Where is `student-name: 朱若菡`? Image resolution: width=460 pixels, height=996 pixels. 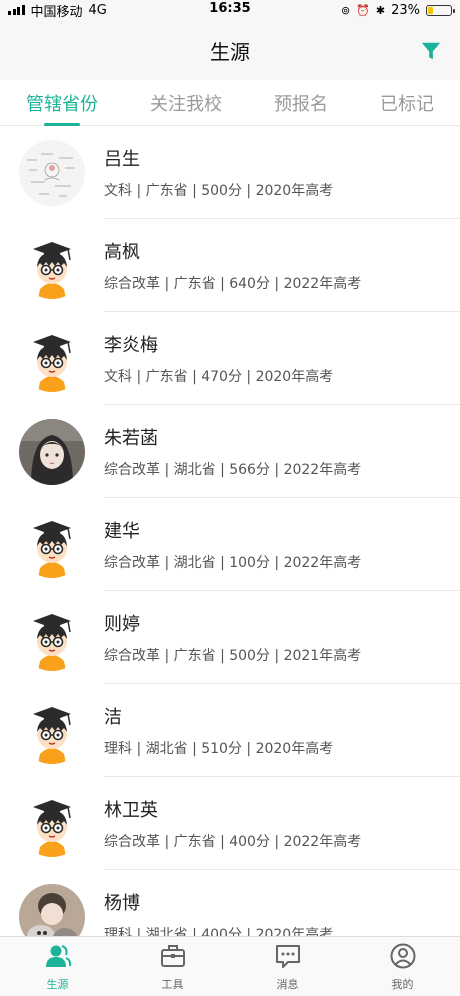 student-name: 朱若菡 is located at coordinates (131, 438).